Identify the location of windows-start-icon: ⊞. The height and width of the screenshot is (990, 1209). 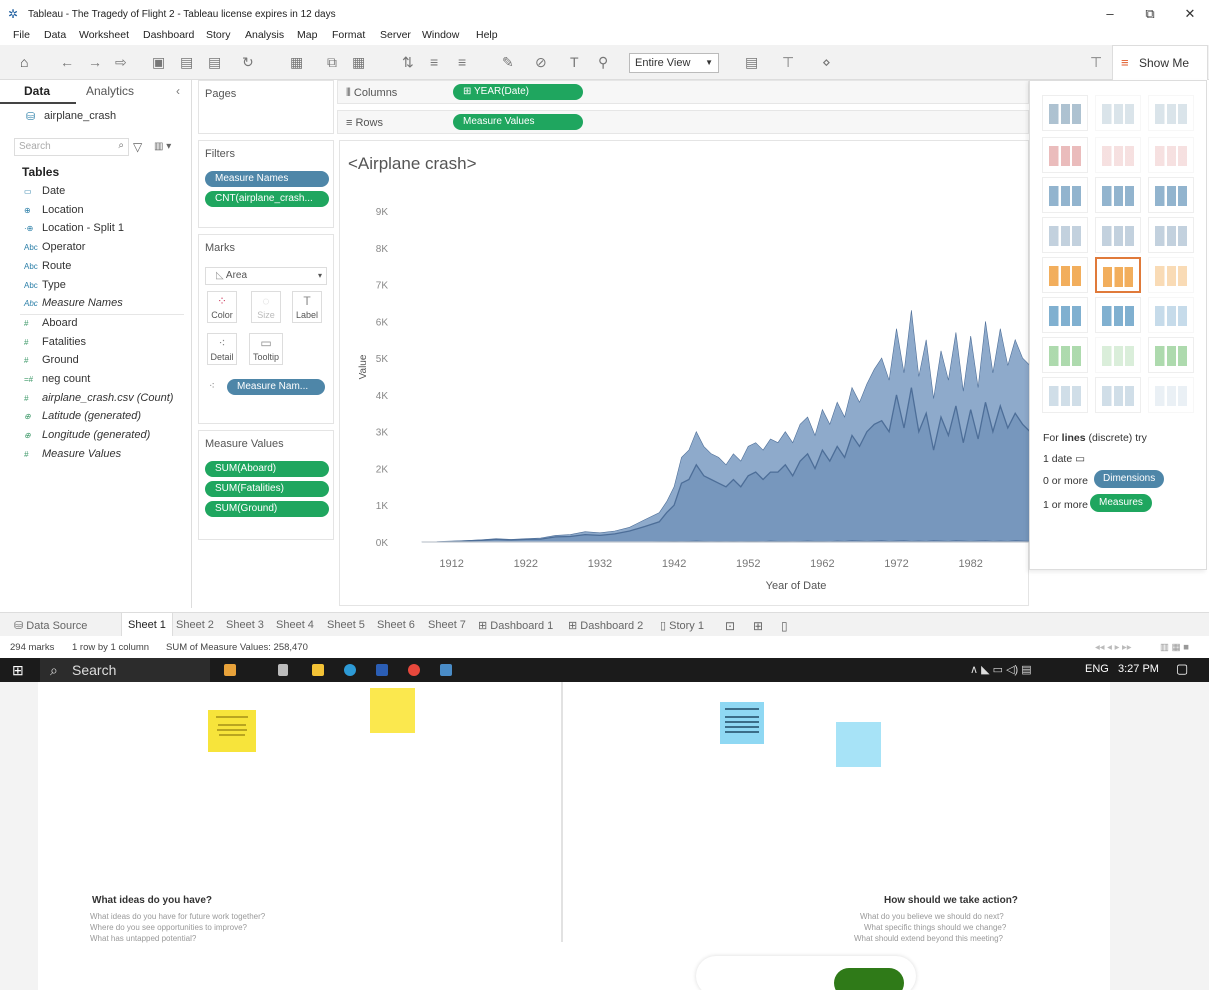
(18, 670).